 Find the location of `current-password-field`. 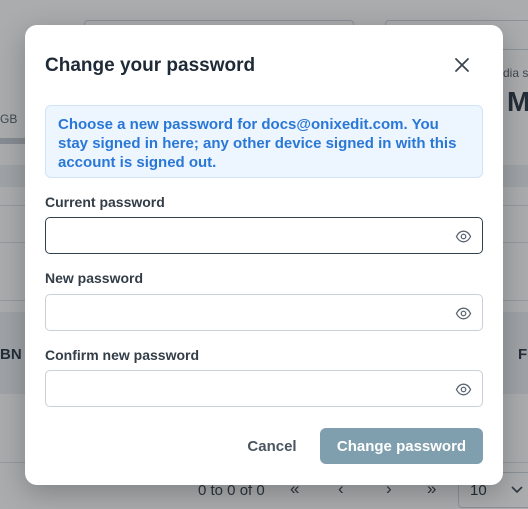

current-password-field is located at coordinates (264, 235).